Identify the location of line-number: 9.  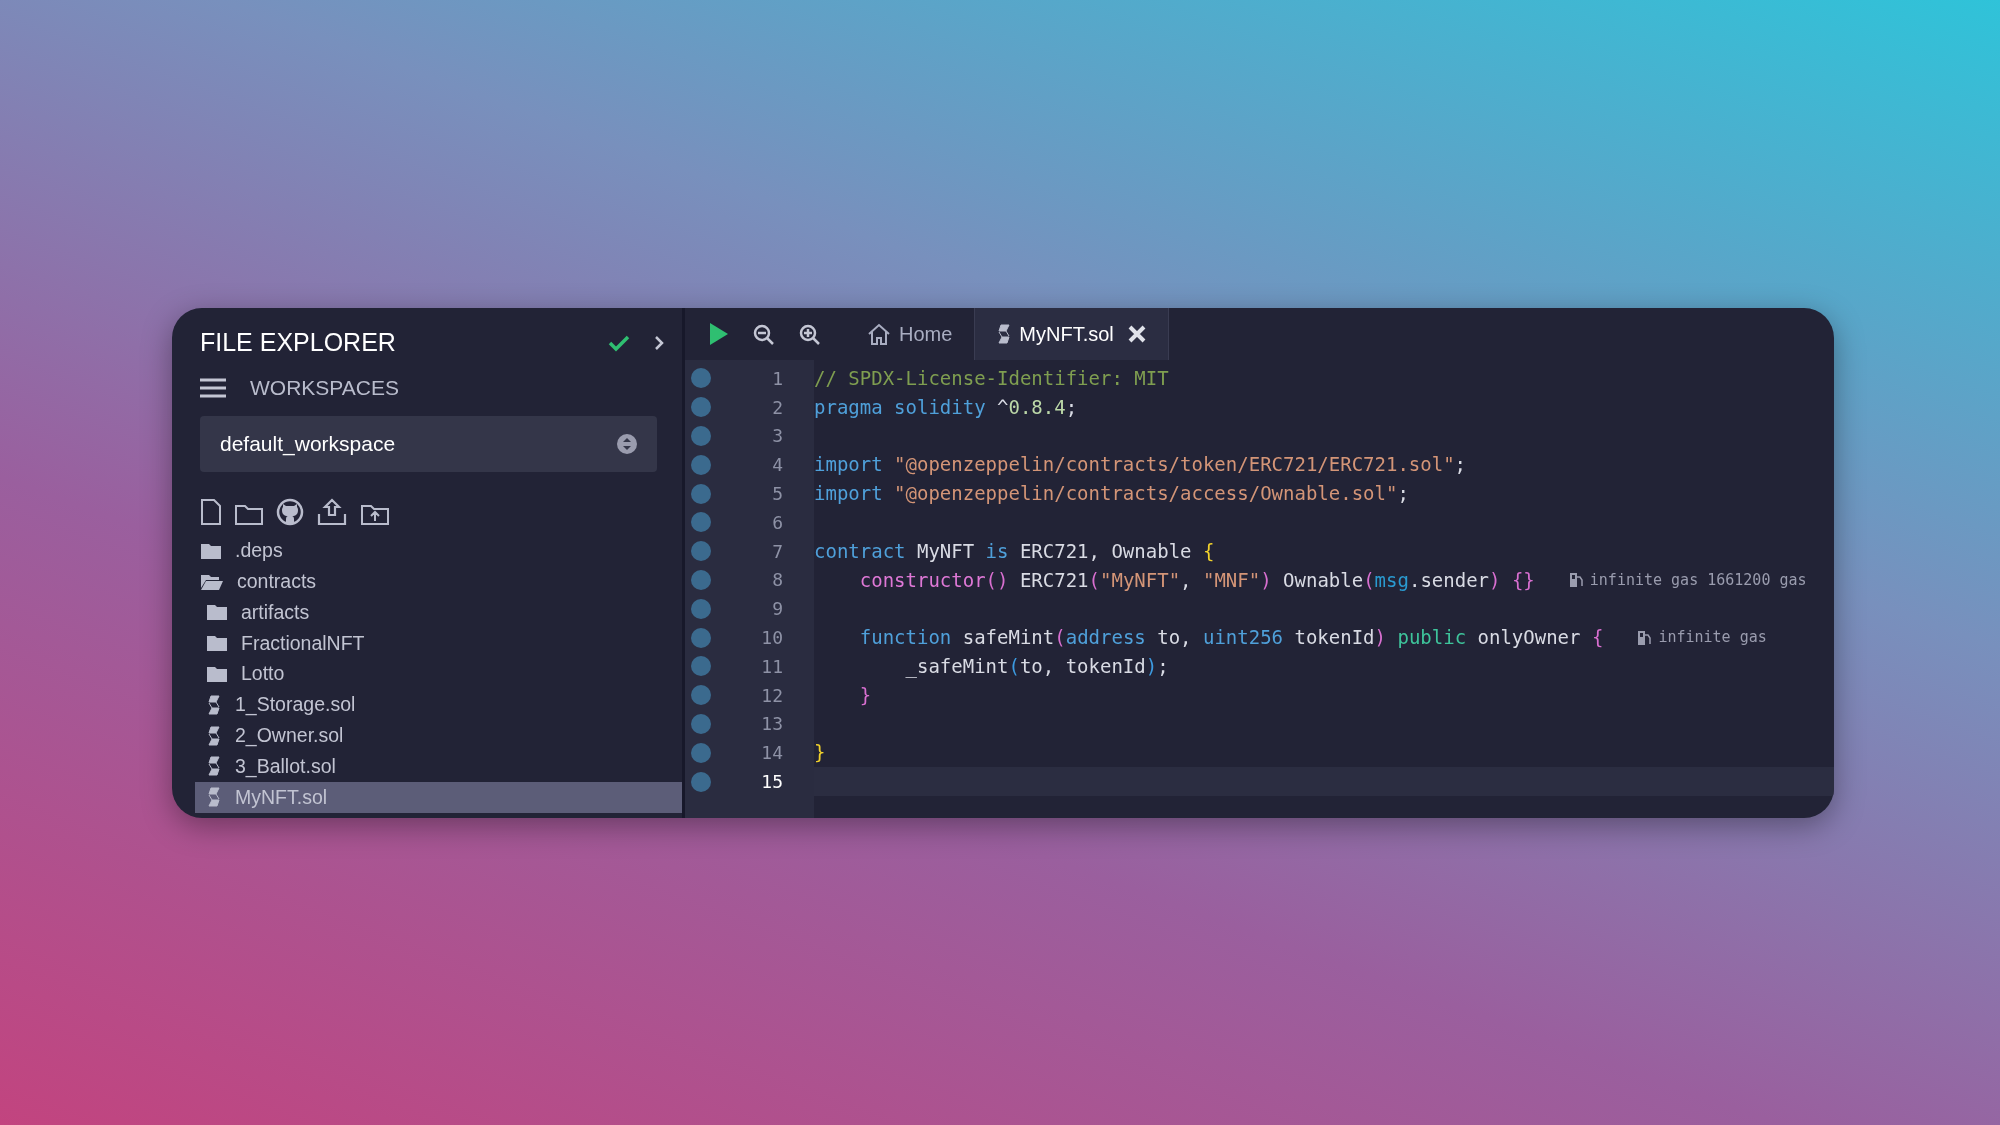
(777, 609).